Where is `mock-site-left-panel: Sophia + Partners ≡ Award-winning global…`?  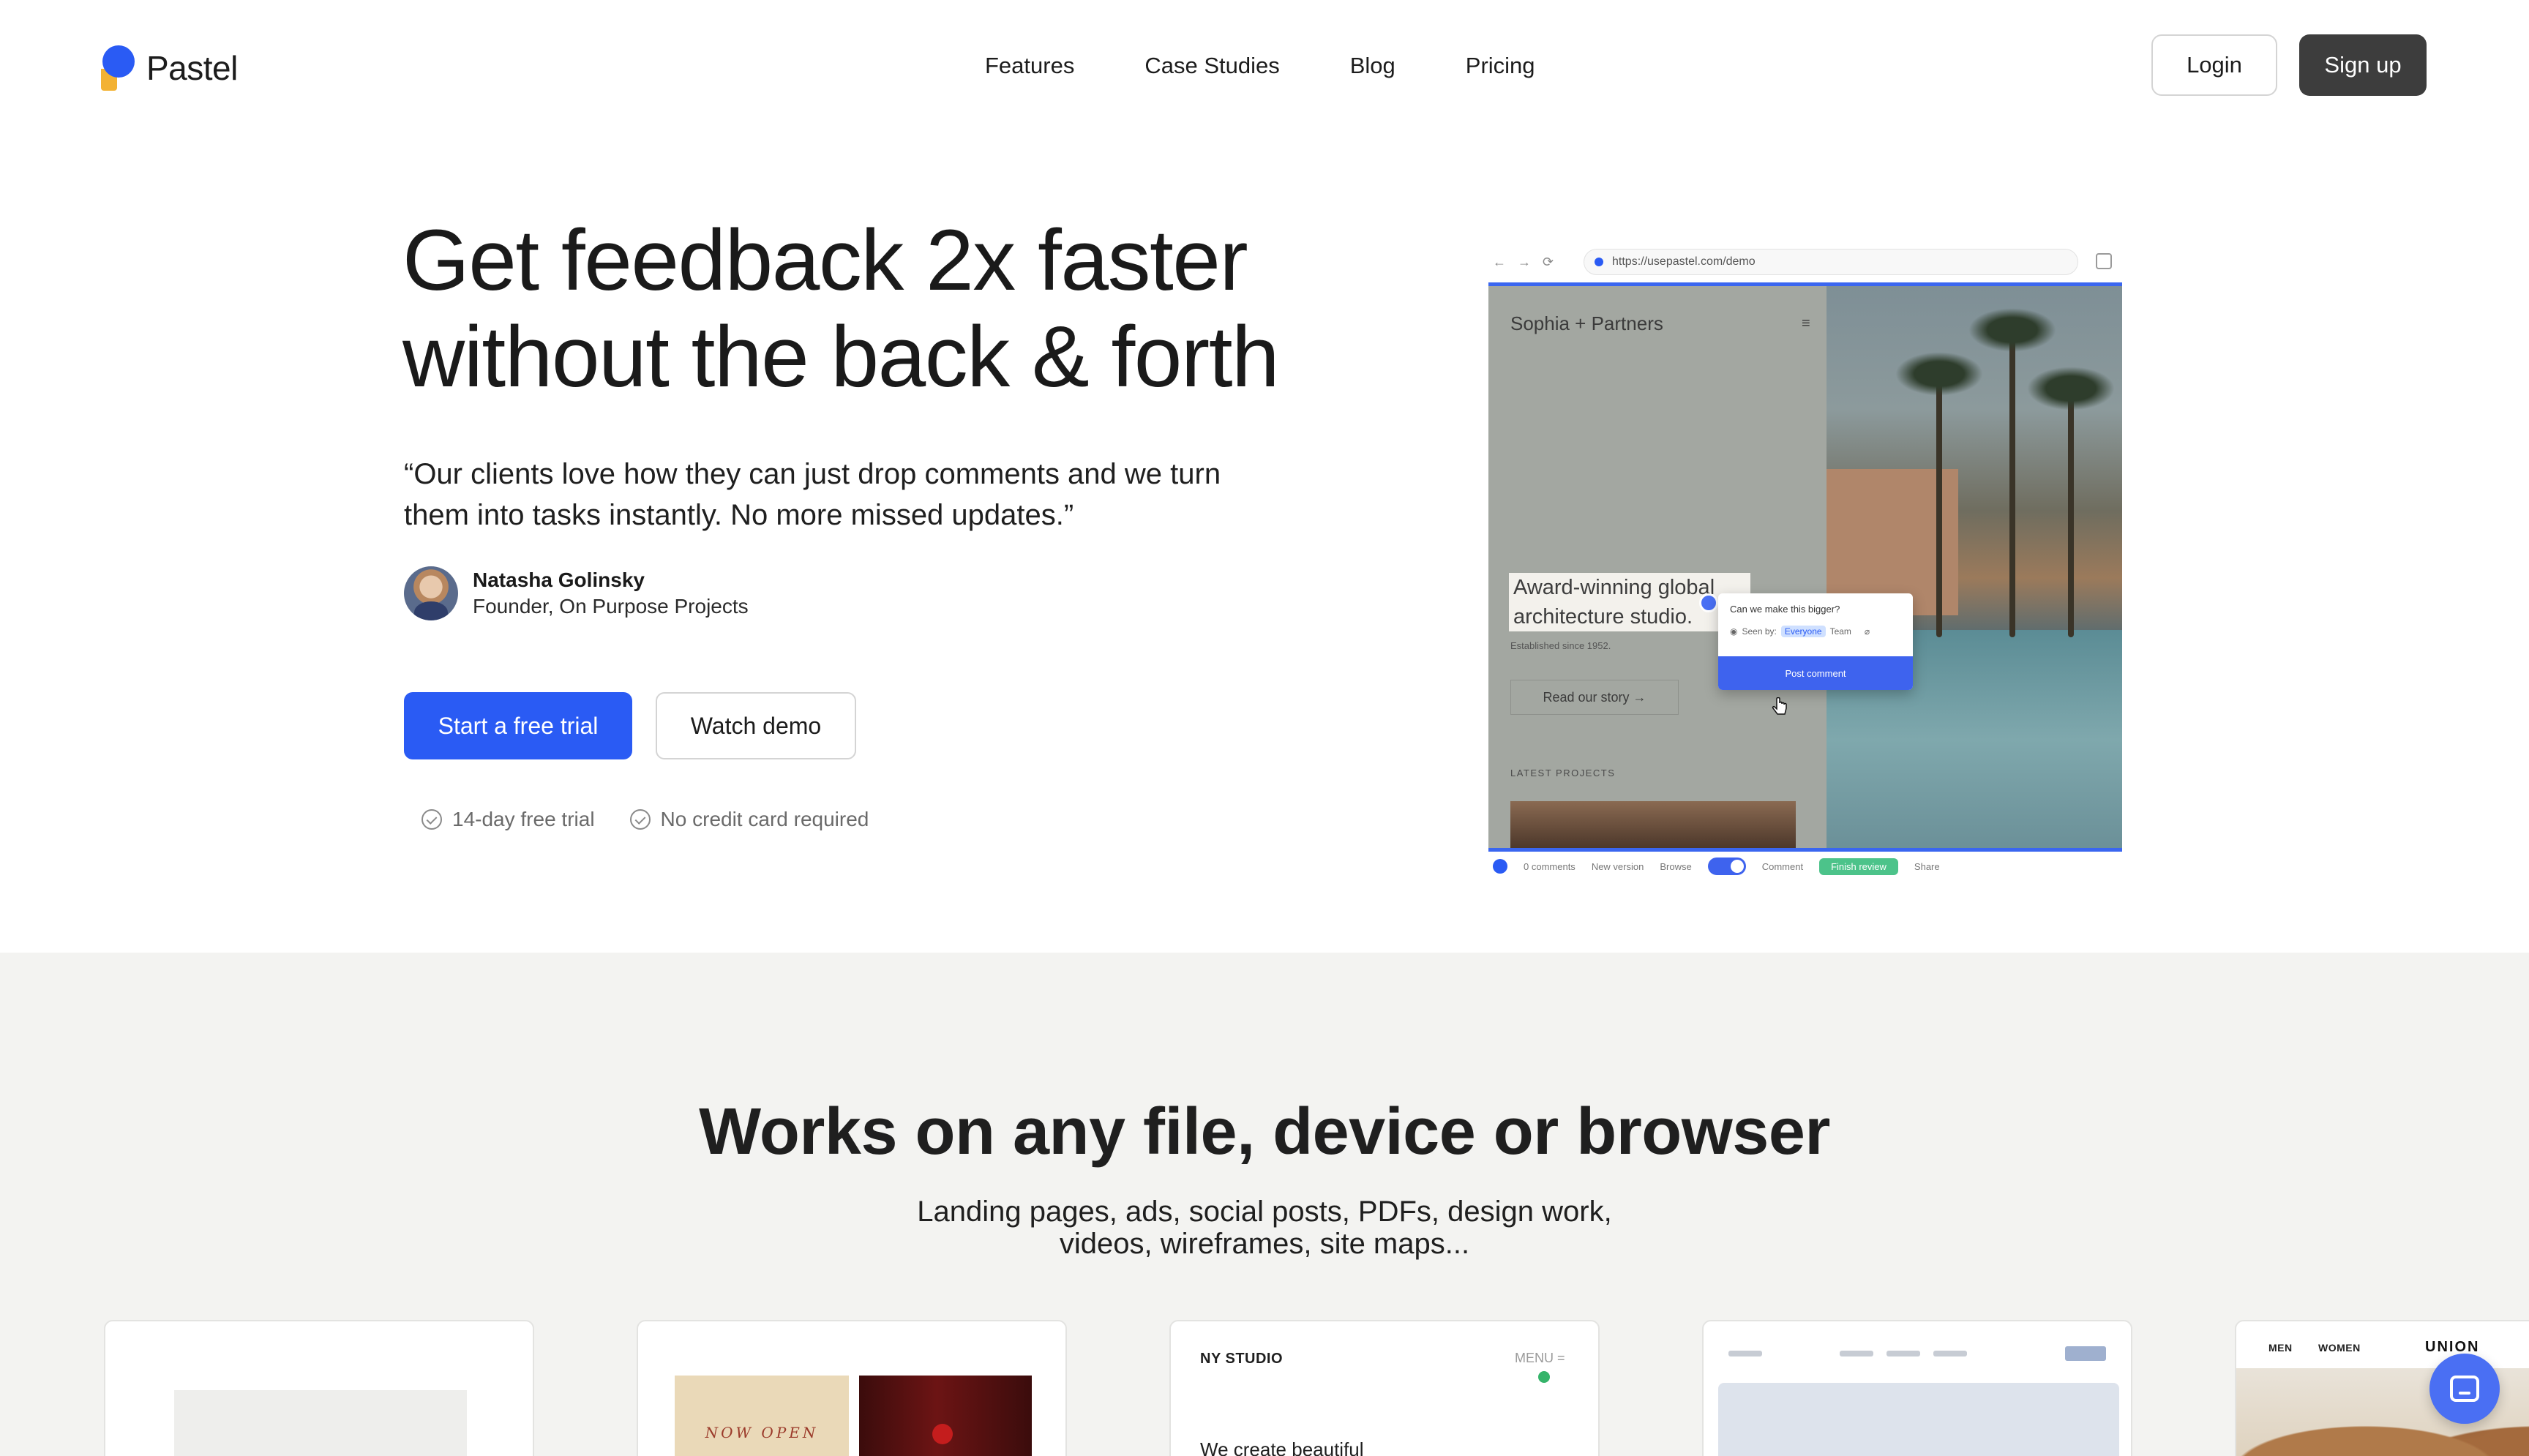 mock-site-left-panel: Sophia + Partners ≡ Award-winning global… is located at coordinates (1657, 567).